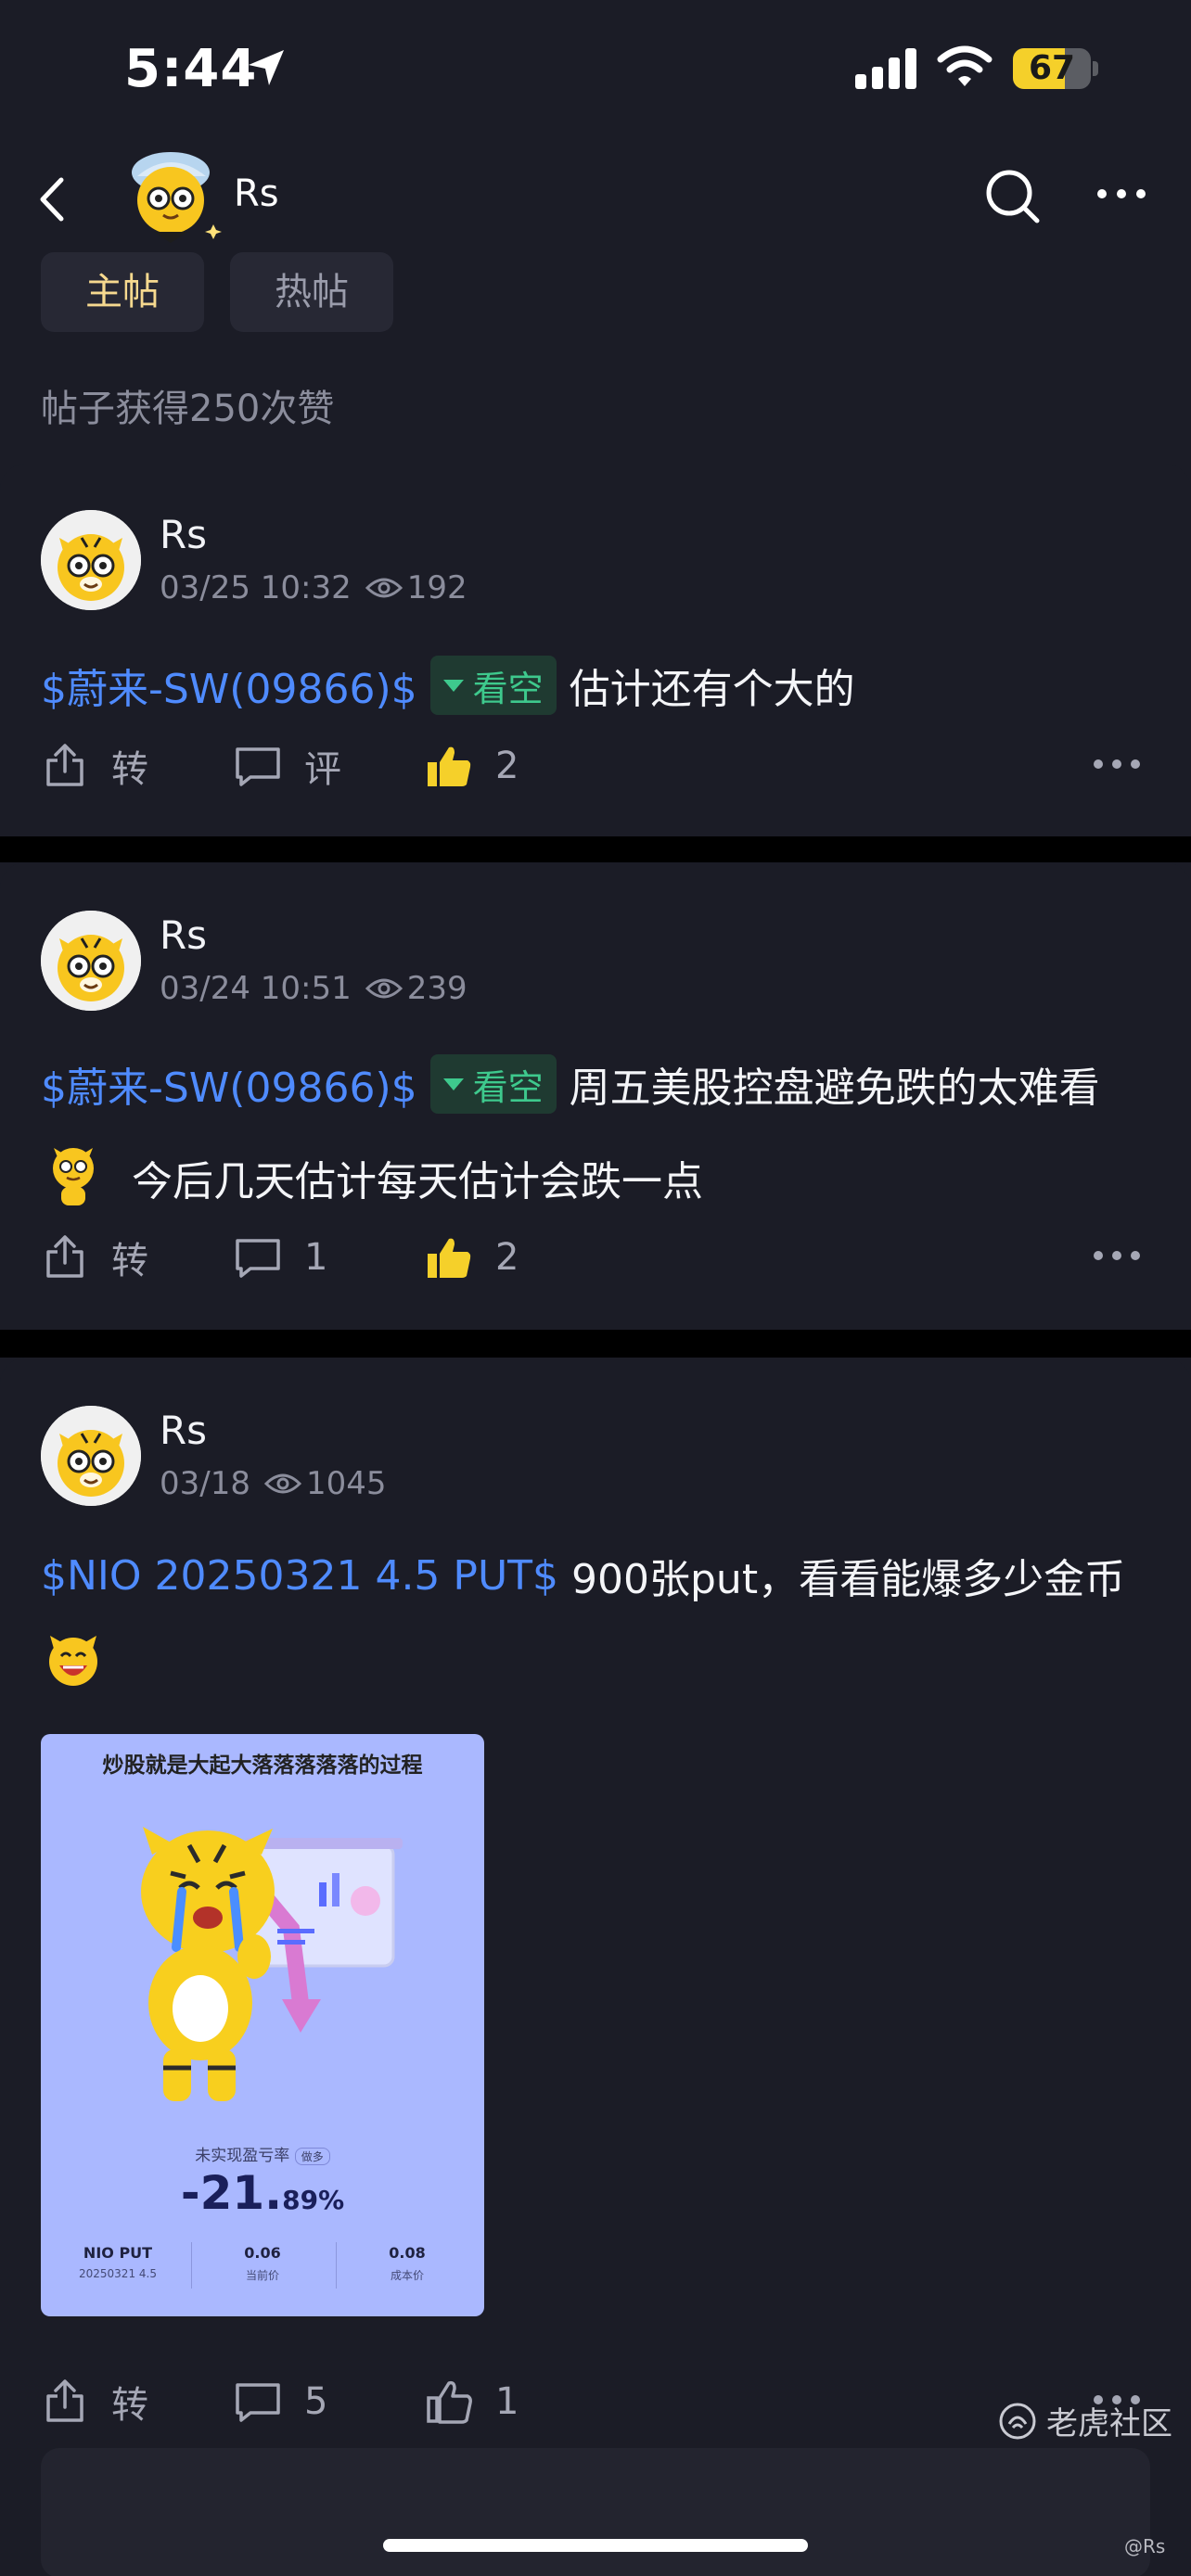 This screenshot has width=1191, height=2576. I want to click on tab-main-posts: 主帖, so click(122, 292).